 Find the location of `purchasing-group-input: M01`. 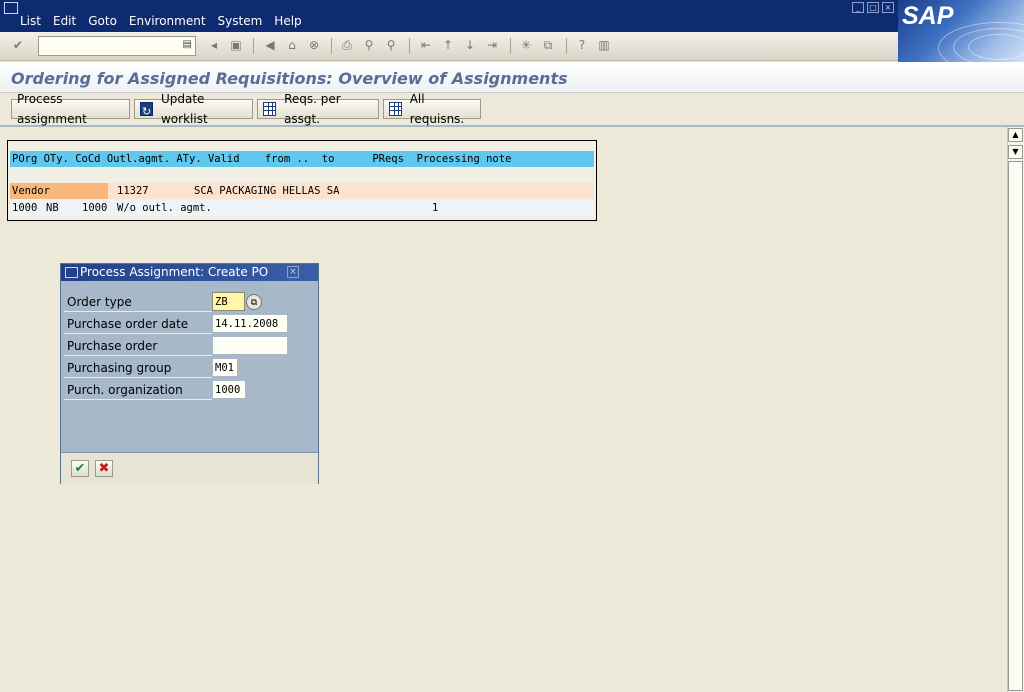

purchasing-group-input: M01 is located at coordinates (225, 367).